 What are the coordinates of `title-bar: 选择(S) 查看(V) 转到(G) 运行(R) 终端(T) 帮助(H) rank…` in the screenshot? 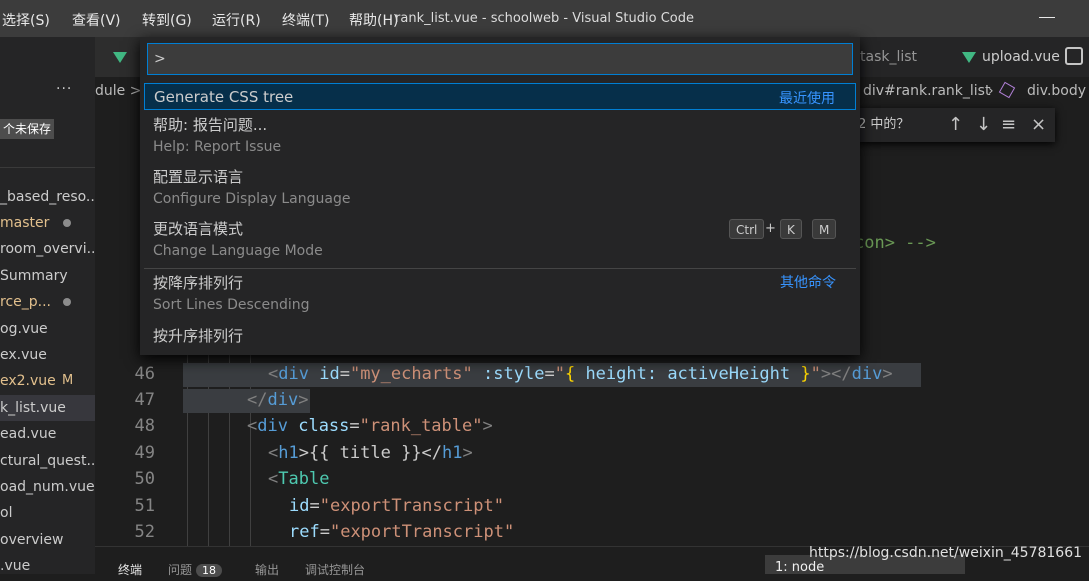 It's located at (544, 18).